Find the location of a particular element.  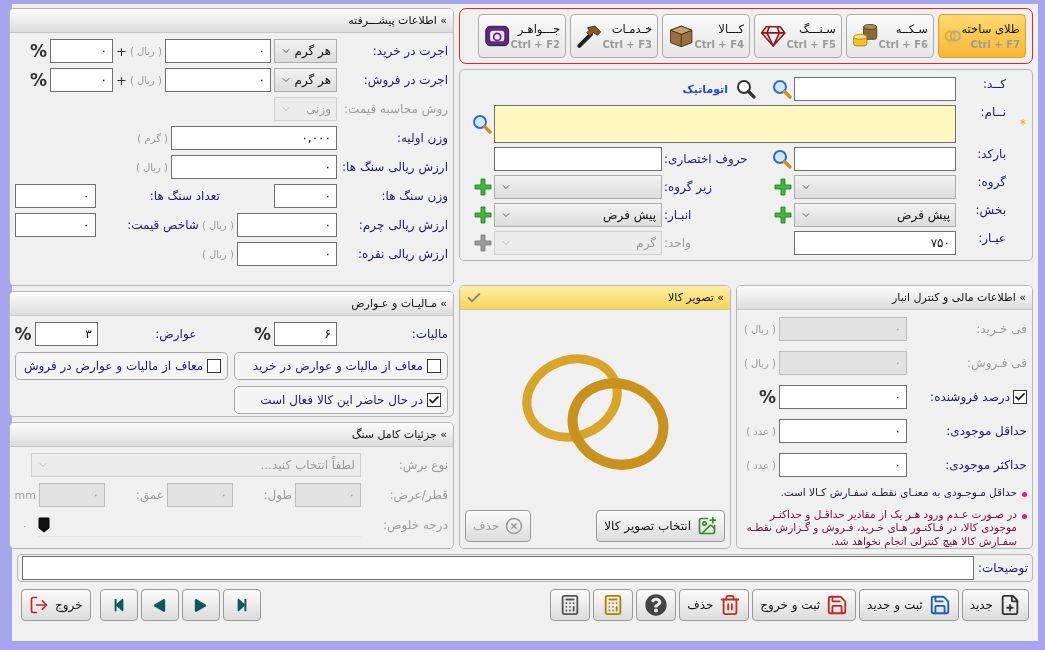

field-label: انبـار: is located at coordinates (678, 215).